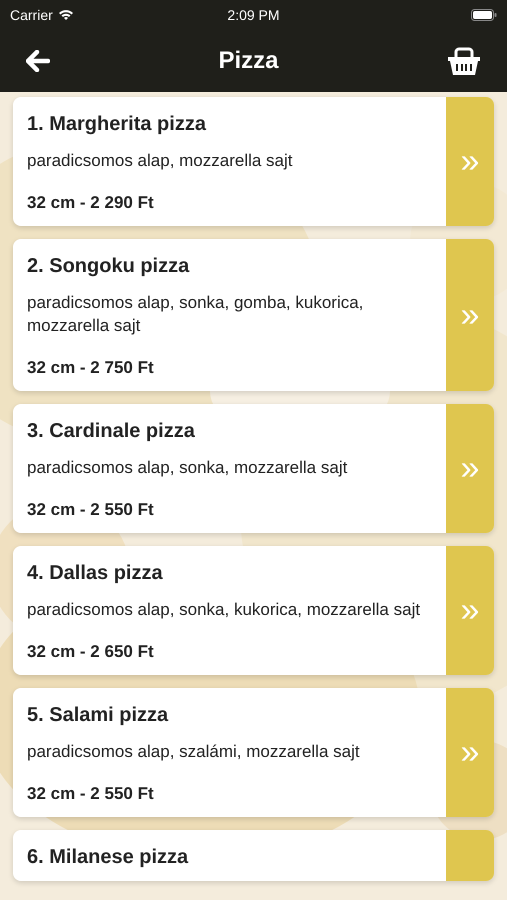 The width and height of the screenshot is (507, 900). I want to click on pizza-ingredients: paradicsomos alap, sonka, mozzarella sajt, so click(187, 468).